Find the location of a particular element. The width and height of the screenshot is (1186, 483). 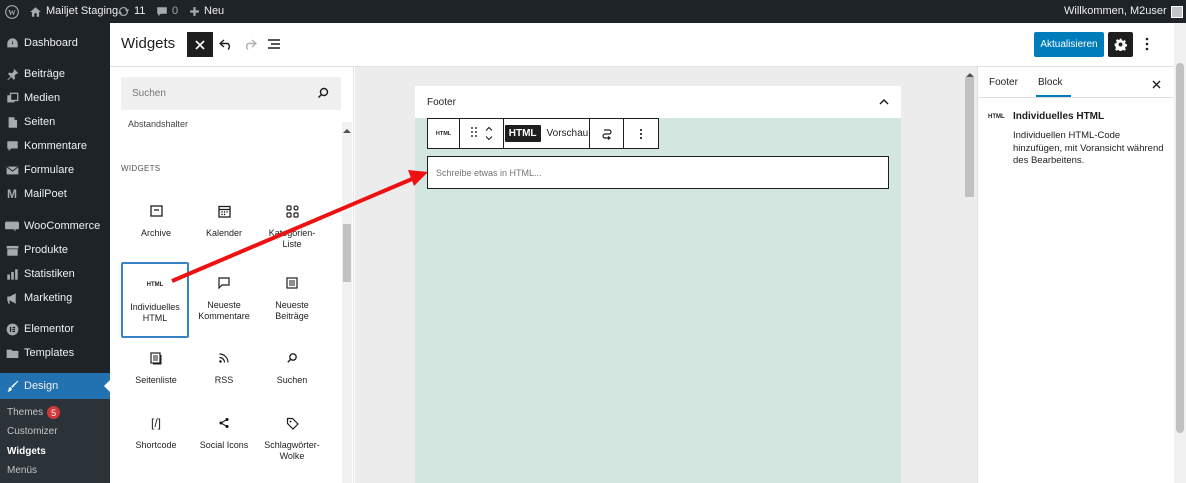

user-account-link: Willkommen, M2user is located at coordinates (1123, 11).